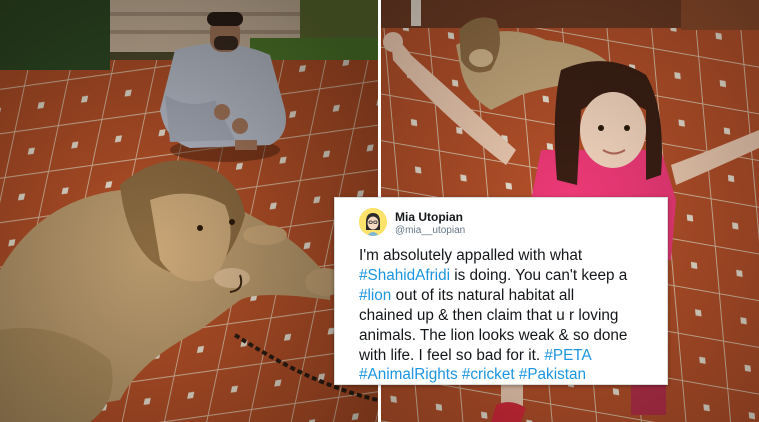  I want to click on hashtag-link: #Pakistan, so click(552, 374).